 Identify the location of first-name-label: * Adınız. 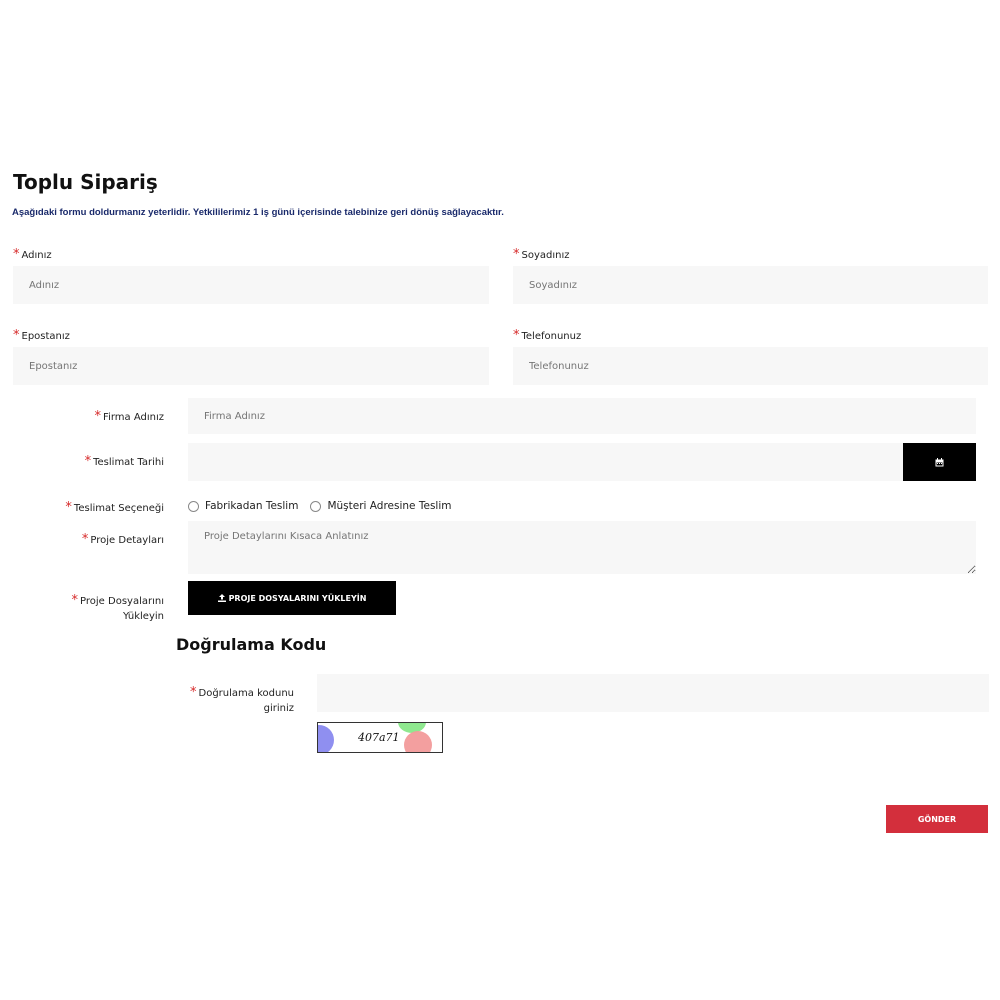
(32, 254).